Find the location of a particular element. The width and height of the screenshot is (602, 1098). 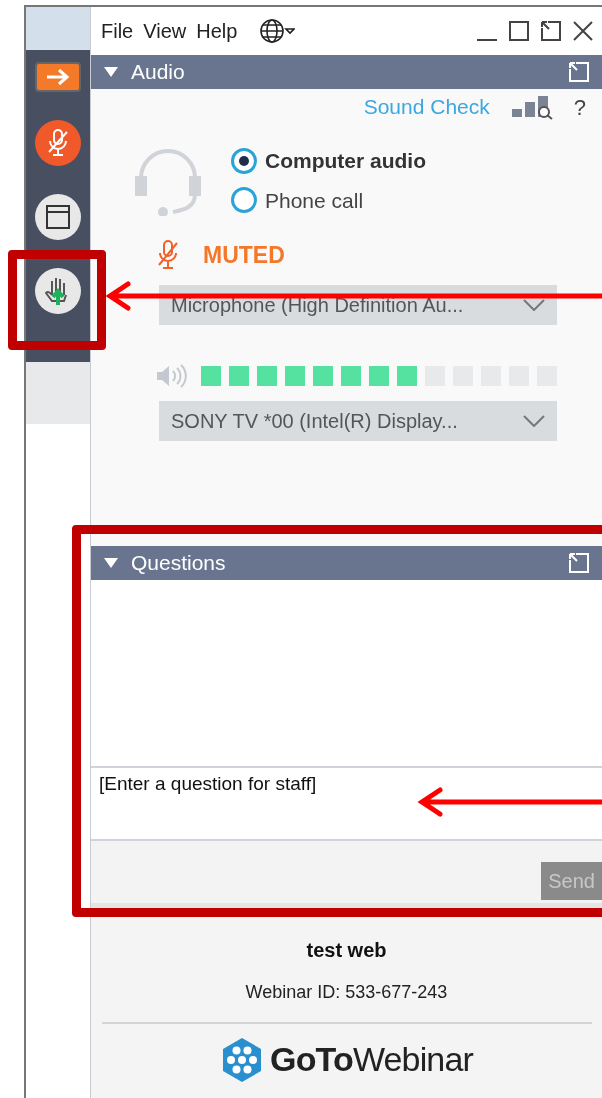

radio-option: Phone call is located at coordinates (328, 200).